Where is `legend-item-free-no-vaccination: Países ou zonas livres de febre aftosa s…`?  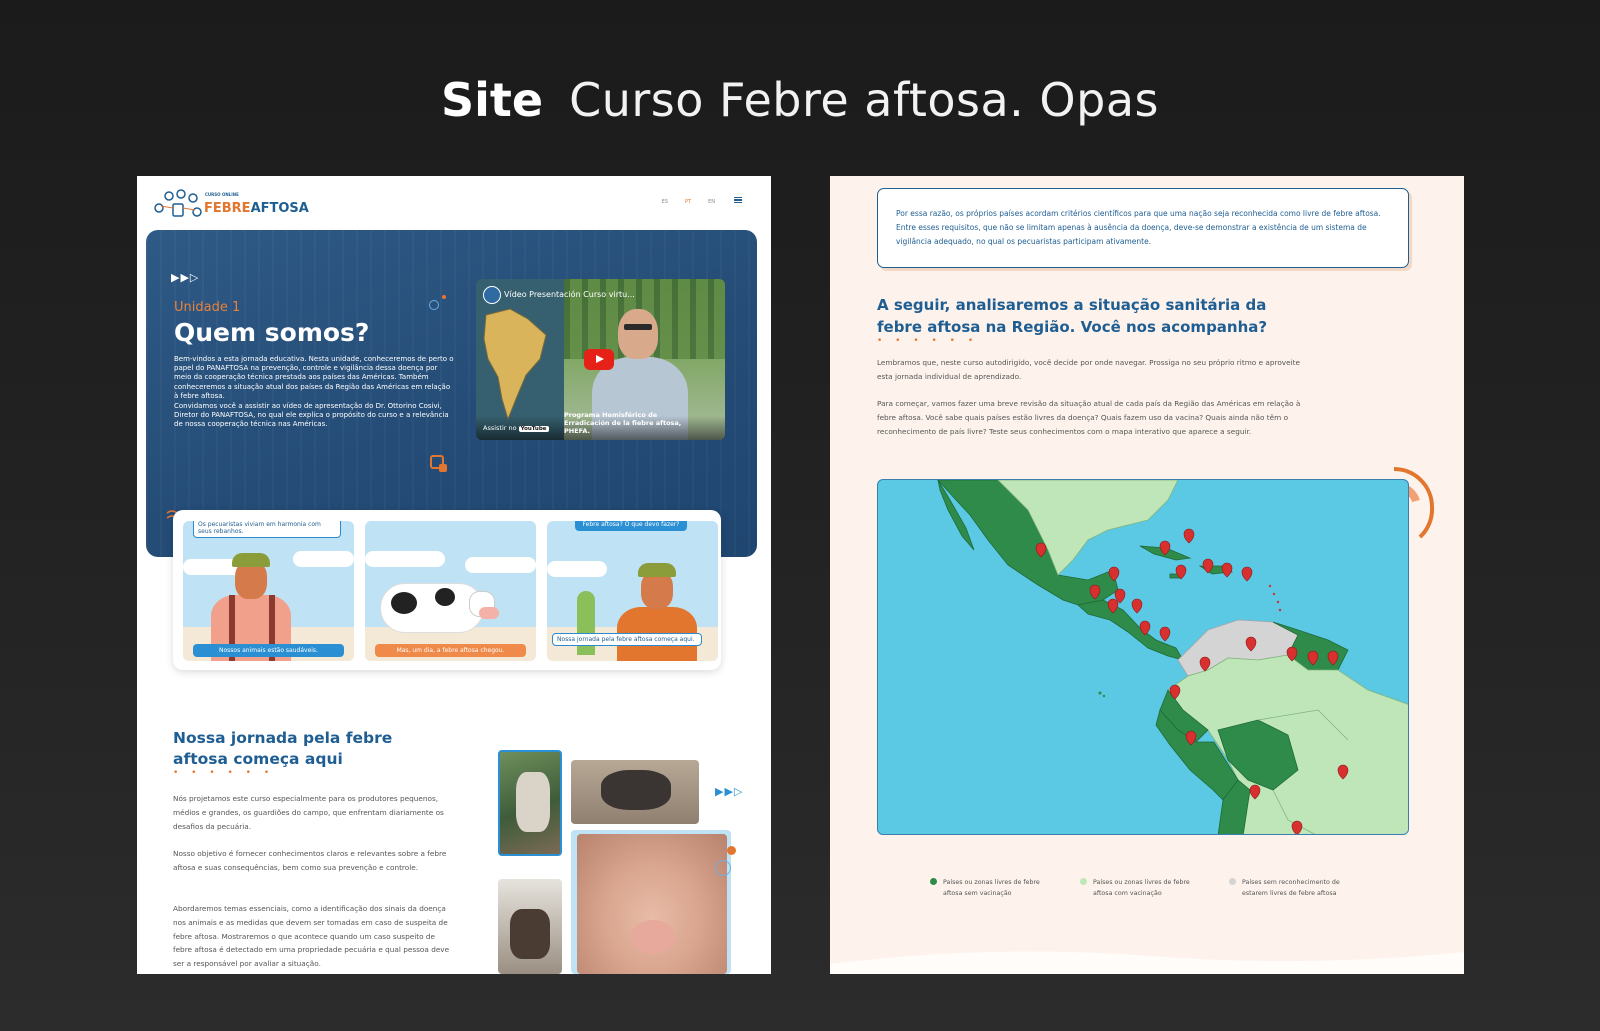 legend-item-free-no-vaccination: Países ou zonas livres de febre aftosa s… is located at coordinates (995, 888).